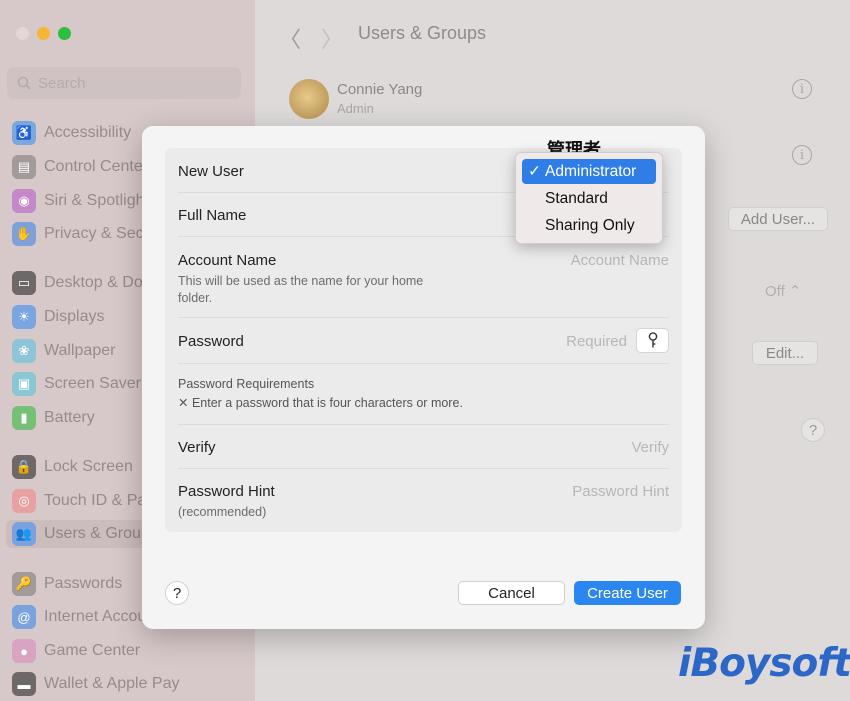  What do you see at coordinates (309, 99) in the screenshot?
I see `avatar` at bounding box center [309, 99].